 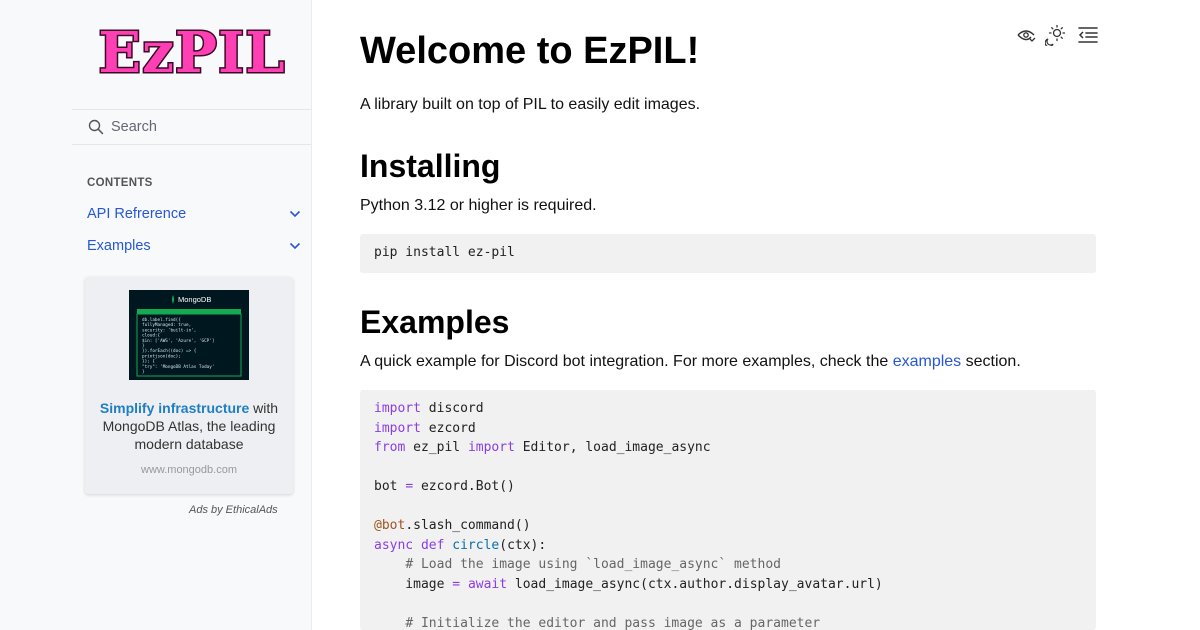 I want to click on examples-heading: Examples, so click(x=435, y=322).